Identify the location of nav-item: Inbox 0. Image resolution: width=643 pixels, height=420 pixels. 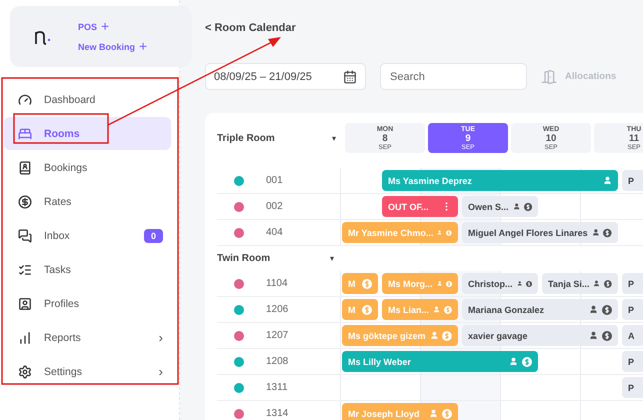
(87, 235).